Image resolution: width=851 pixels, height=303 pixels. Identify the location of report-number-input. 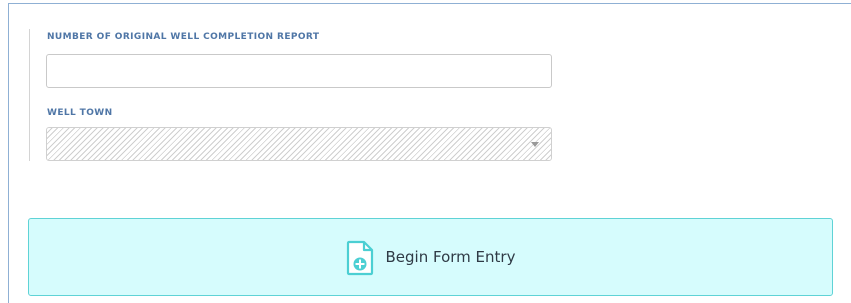
(299, 71).